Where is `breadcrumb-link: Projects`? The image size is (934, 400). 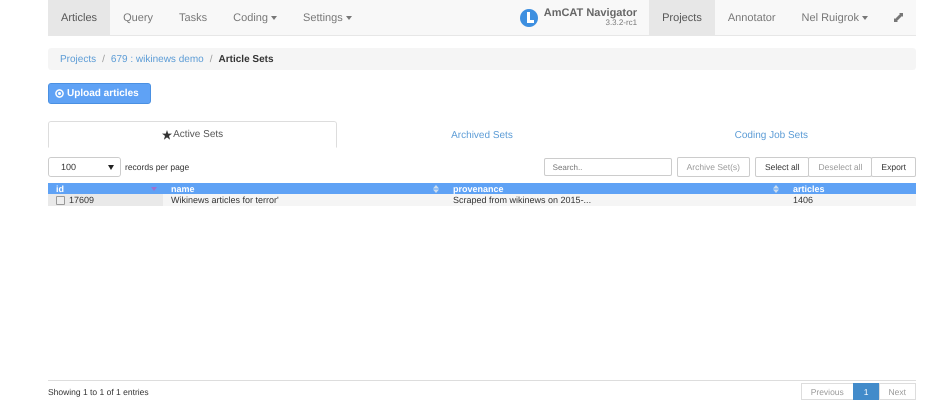 breadcrumb-link: Projects is located at coordinates (78, 59).